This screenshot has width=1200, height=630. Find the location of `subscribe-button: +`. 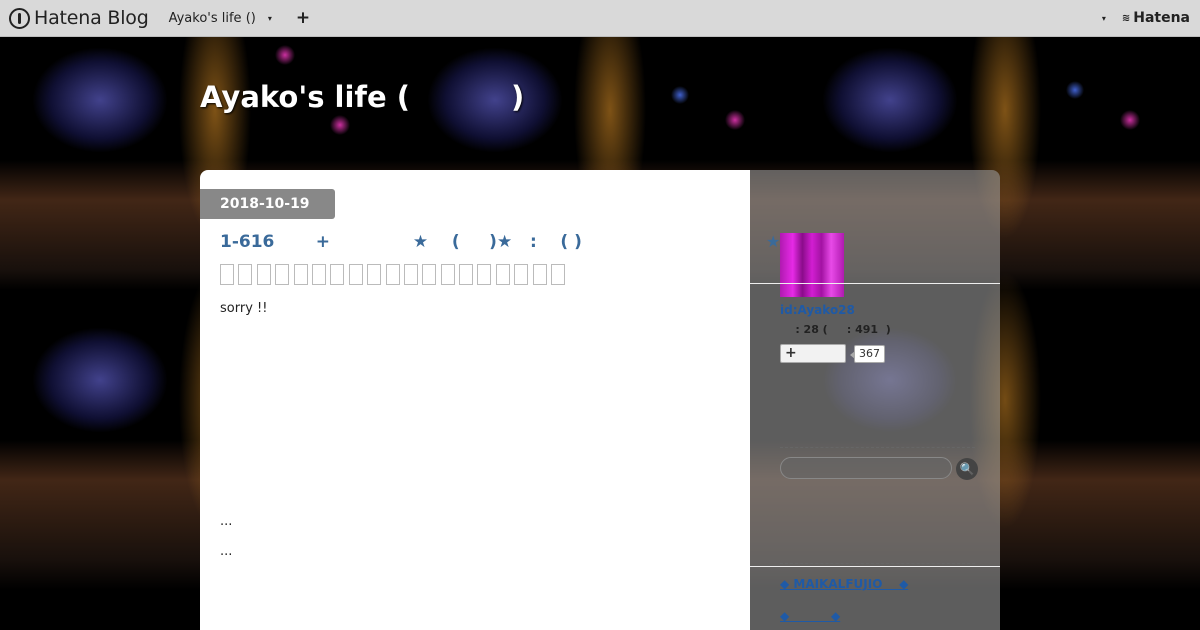

subscribe-button: + is located at coordinates (813, 353).